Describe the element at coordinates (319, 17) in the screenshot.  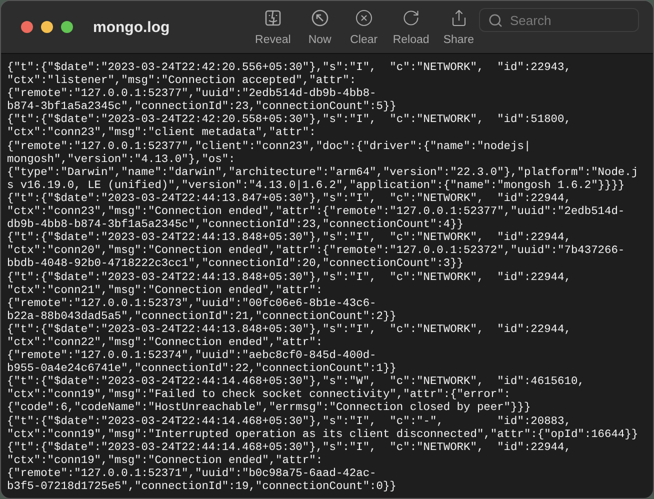
I see `arrow-circle-icon` at that location.